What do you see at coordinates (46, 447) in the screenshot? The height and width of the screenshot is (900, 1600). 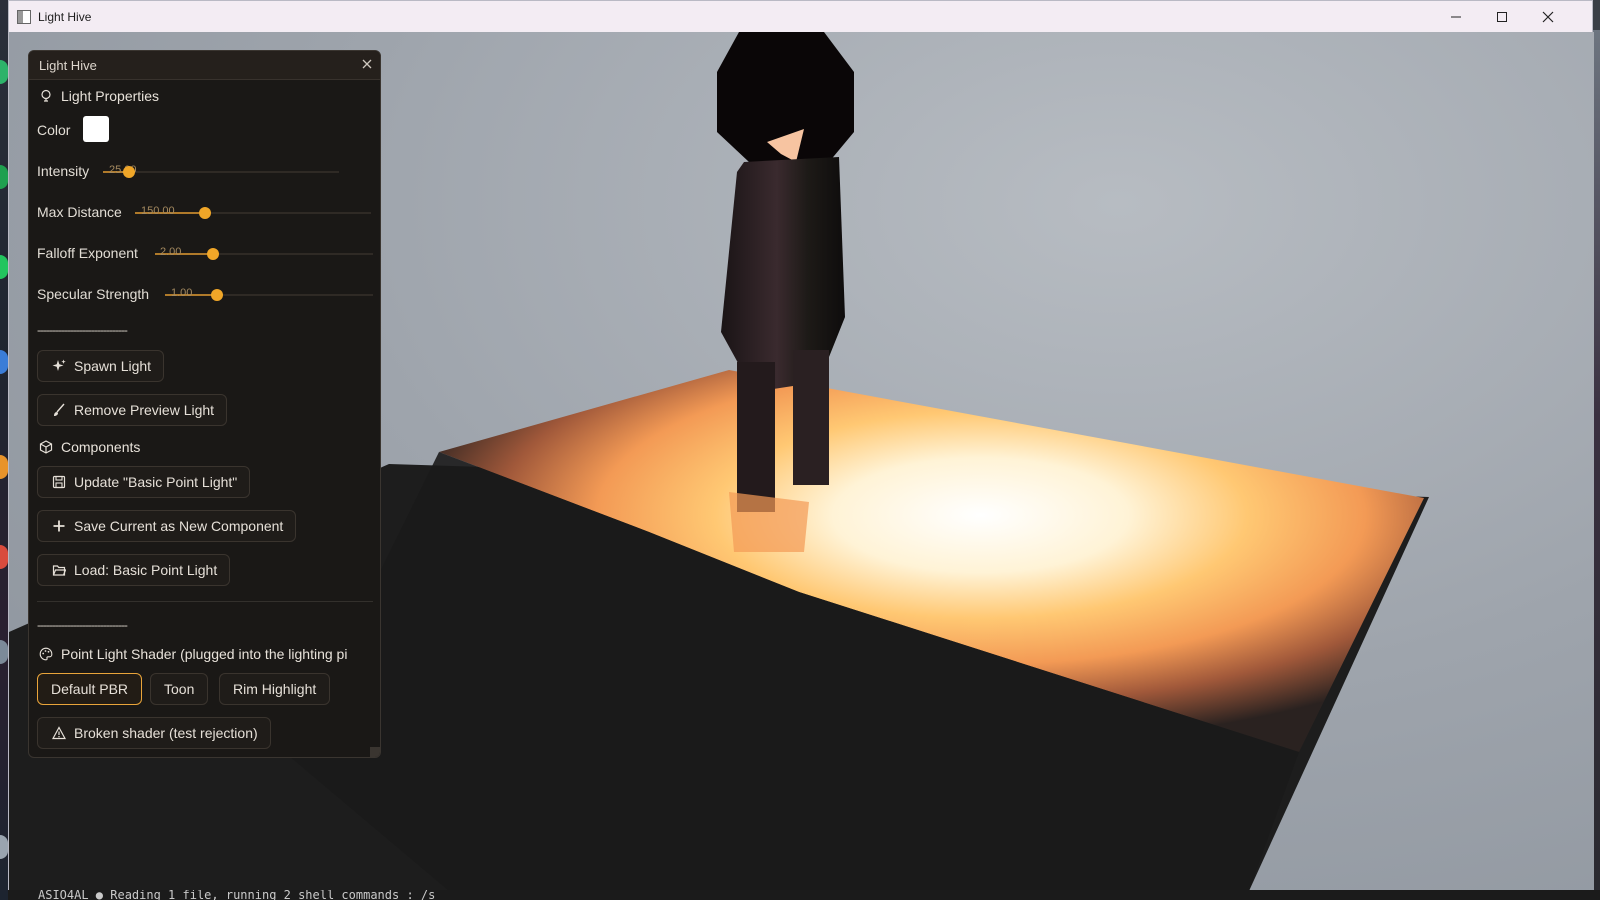 I see `cube-icon` at bounding box center [46, 447].